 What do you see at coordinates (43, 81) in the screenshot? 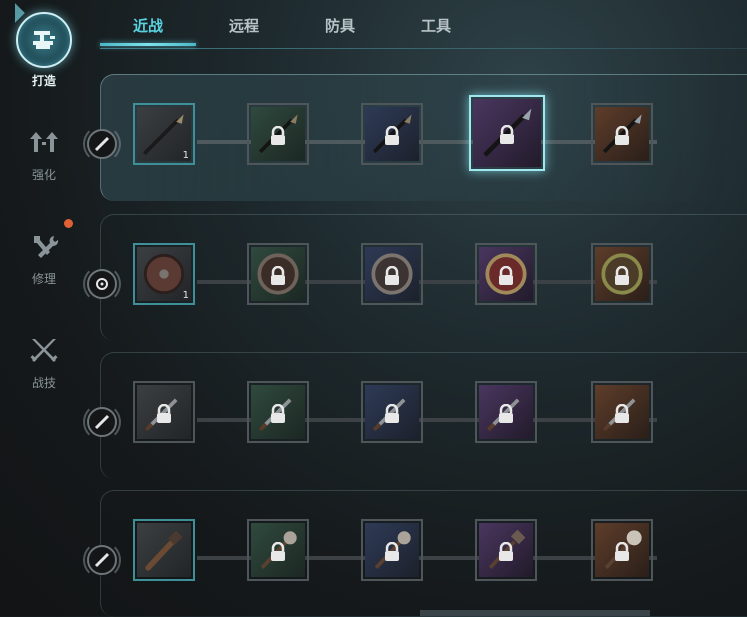
I see `sidebar-item-label: 打造` at bounding box center [43, 81].